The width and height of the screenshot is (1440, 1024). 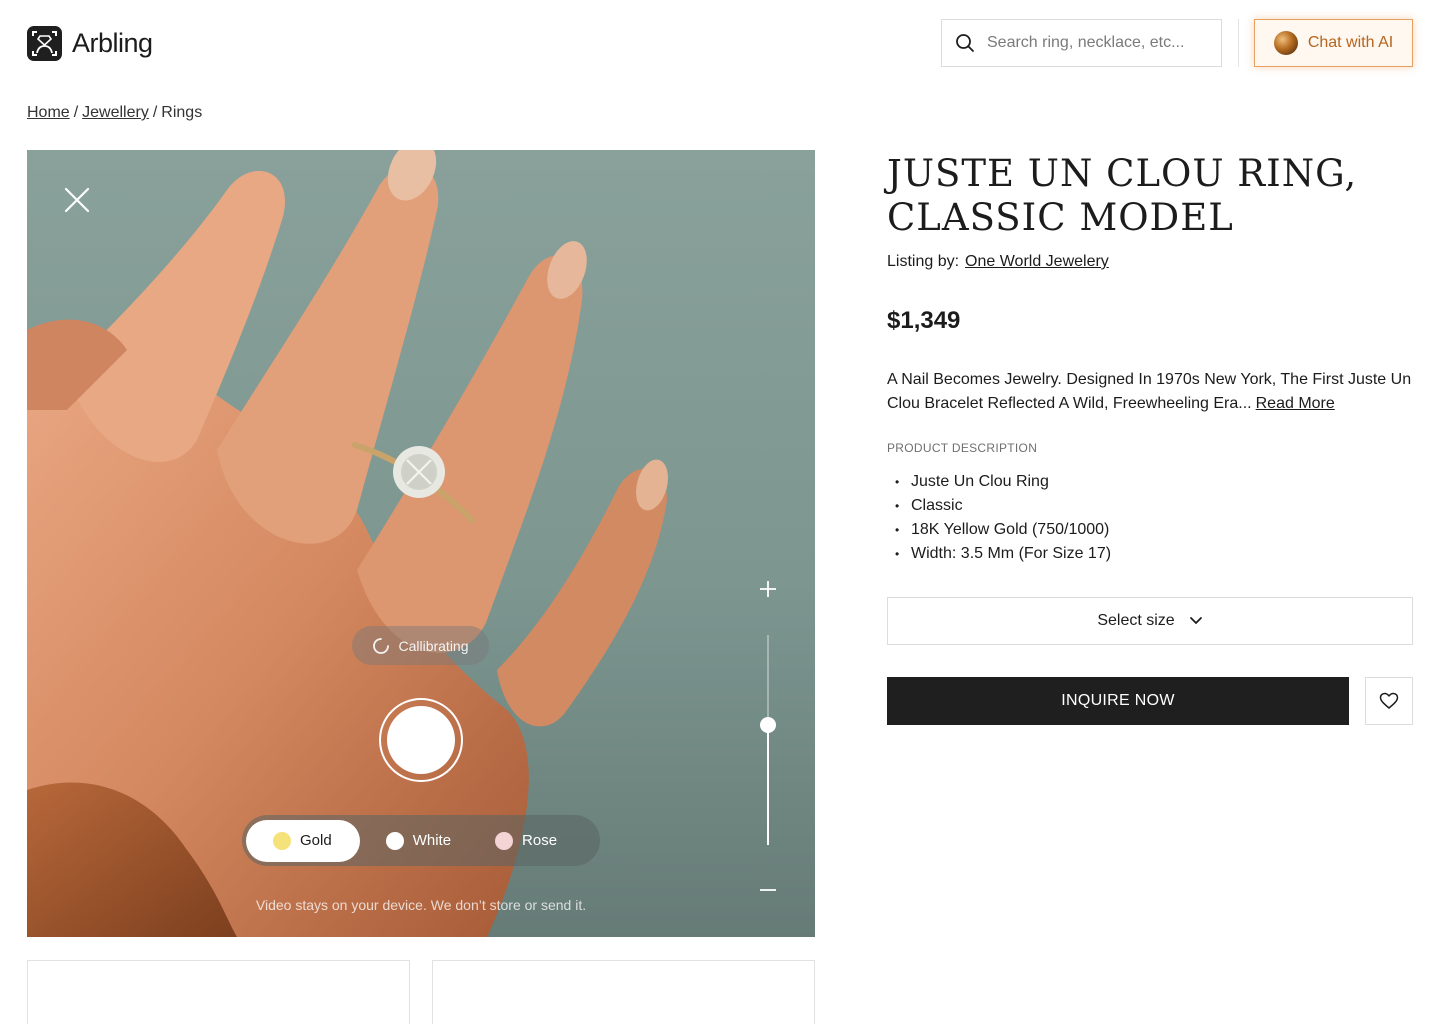 What do you see at coordinates (923, 261) in the screenshot?
I see `listing-prefix: Listing by:` at bounding box center [923, 261].